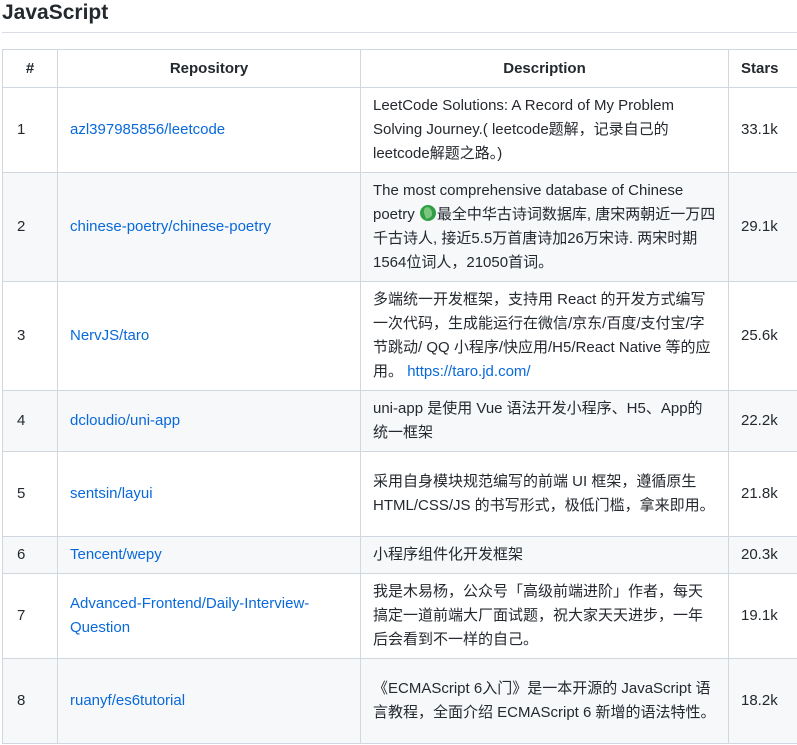 This screenshot has width=797, height=745. What do you see at coordinates (55, 12) in the screenshot?
I see `section-heading: JavaScript` at bounding box center [55, 12].